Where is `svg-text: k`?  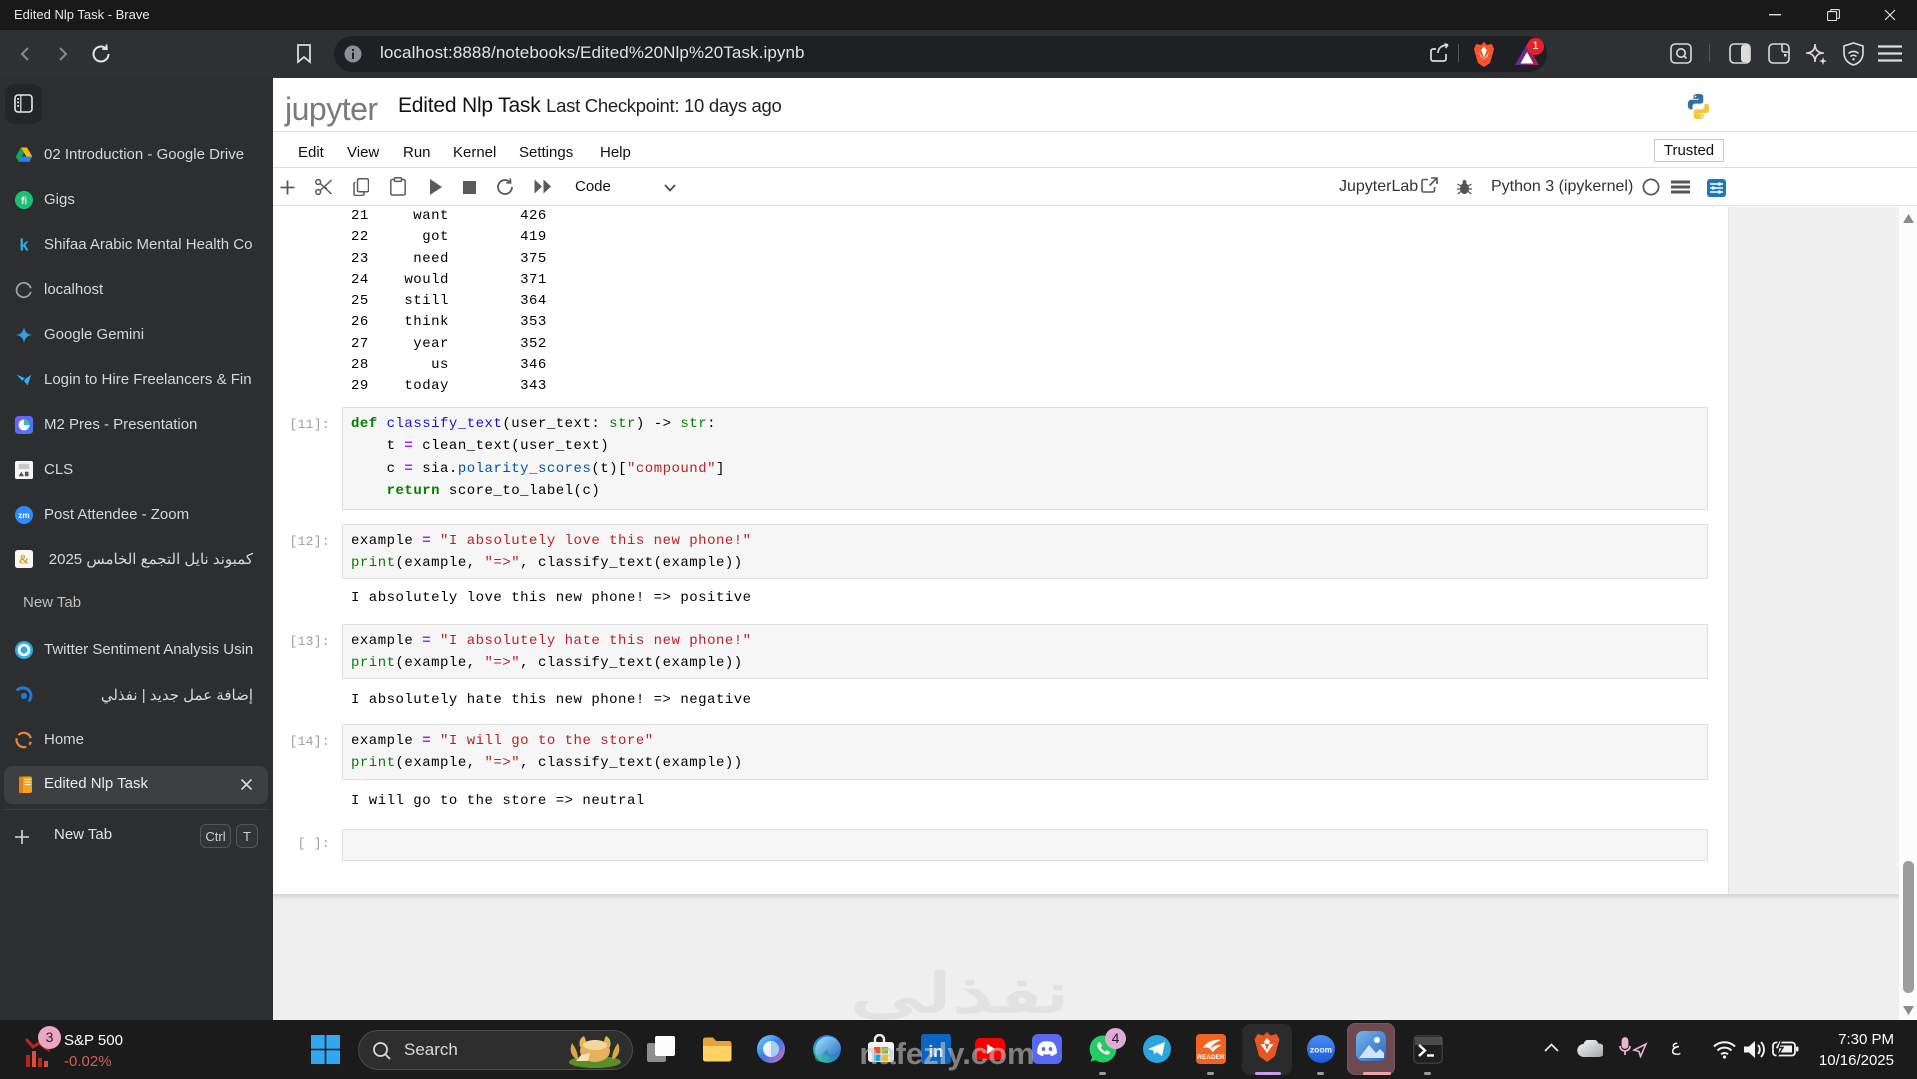
svg-text: k is located at coordinates (24, 245).